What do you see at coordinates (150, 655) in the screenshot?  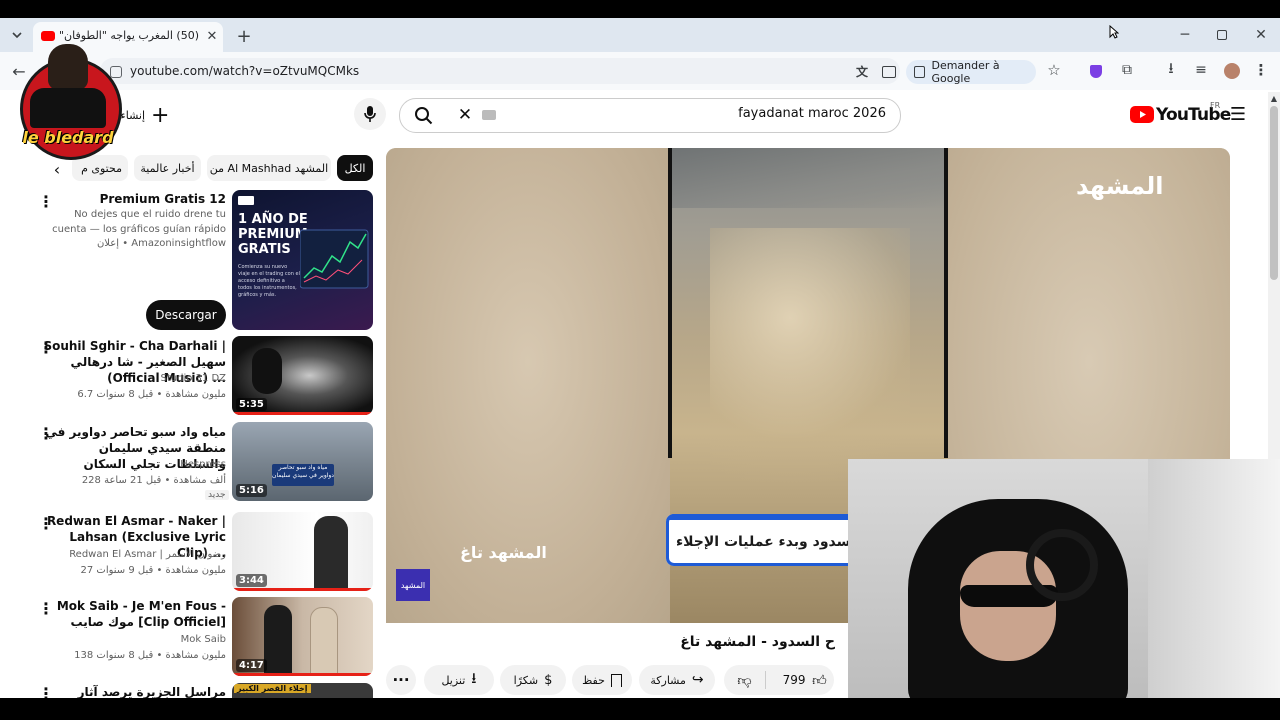 I see `video-meta: 138 مليون مشاهدة • قبل 8 سنوات` at bounding box center [150, 655].